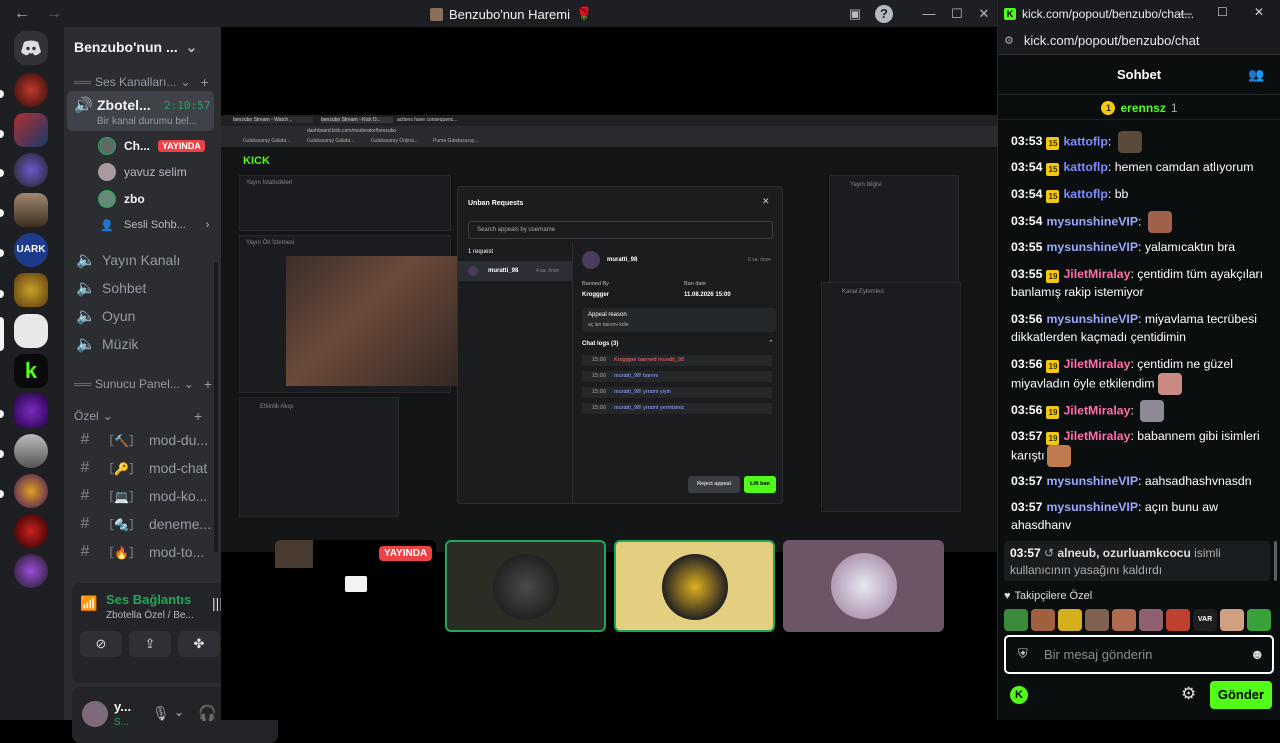  Describe the element at coordinates (199, 644) in the screenshot. I see `activities-button: ✤` at that location.